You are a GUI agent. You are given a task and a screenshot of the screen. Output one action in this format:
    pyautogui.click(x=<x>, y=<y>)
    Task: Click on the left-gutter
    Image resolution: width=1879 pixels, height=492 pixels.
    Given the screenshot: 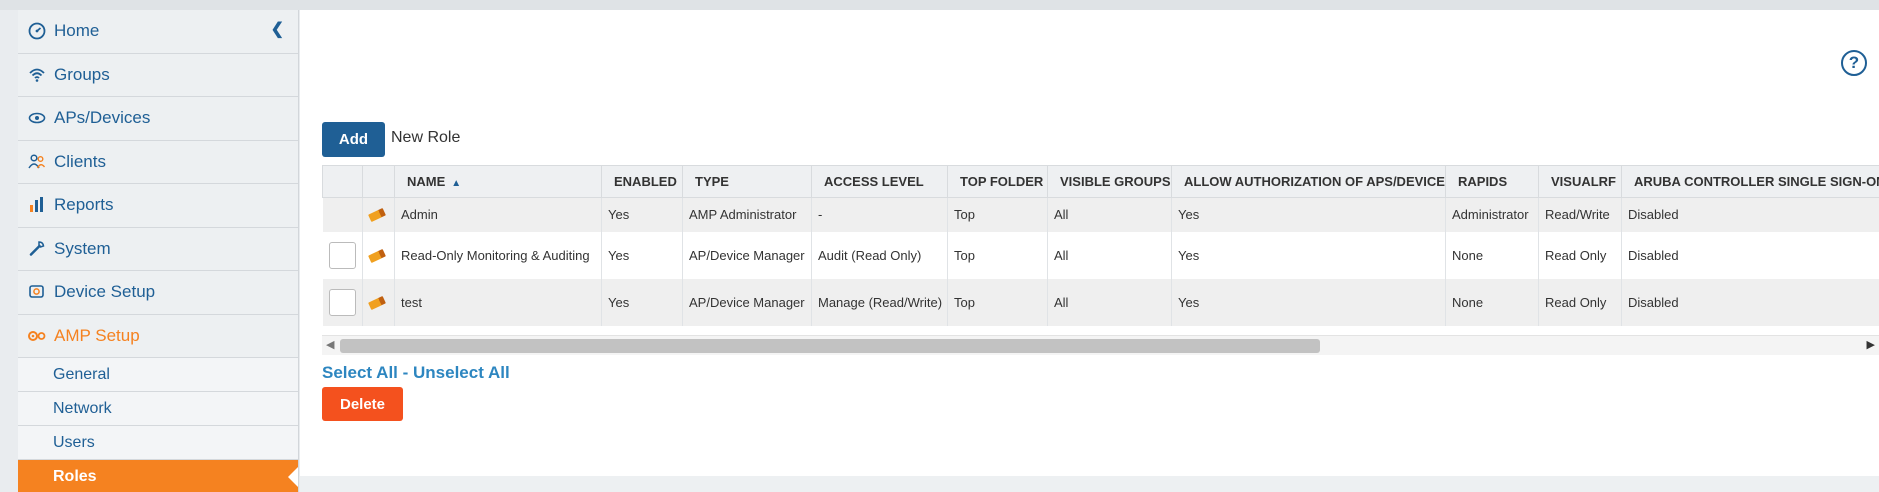 What is the action you would take?
    pyautogui.click(x=9, y=251)
    